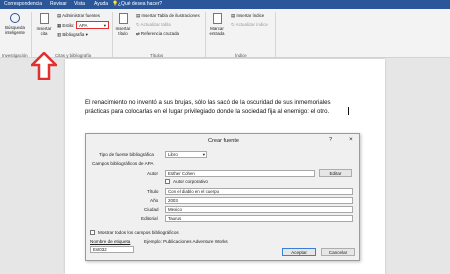  What do you see at coordinates (241, 55) in the screenshot?
I see `group-label-index: Índice` at bounding box center [241, 55].